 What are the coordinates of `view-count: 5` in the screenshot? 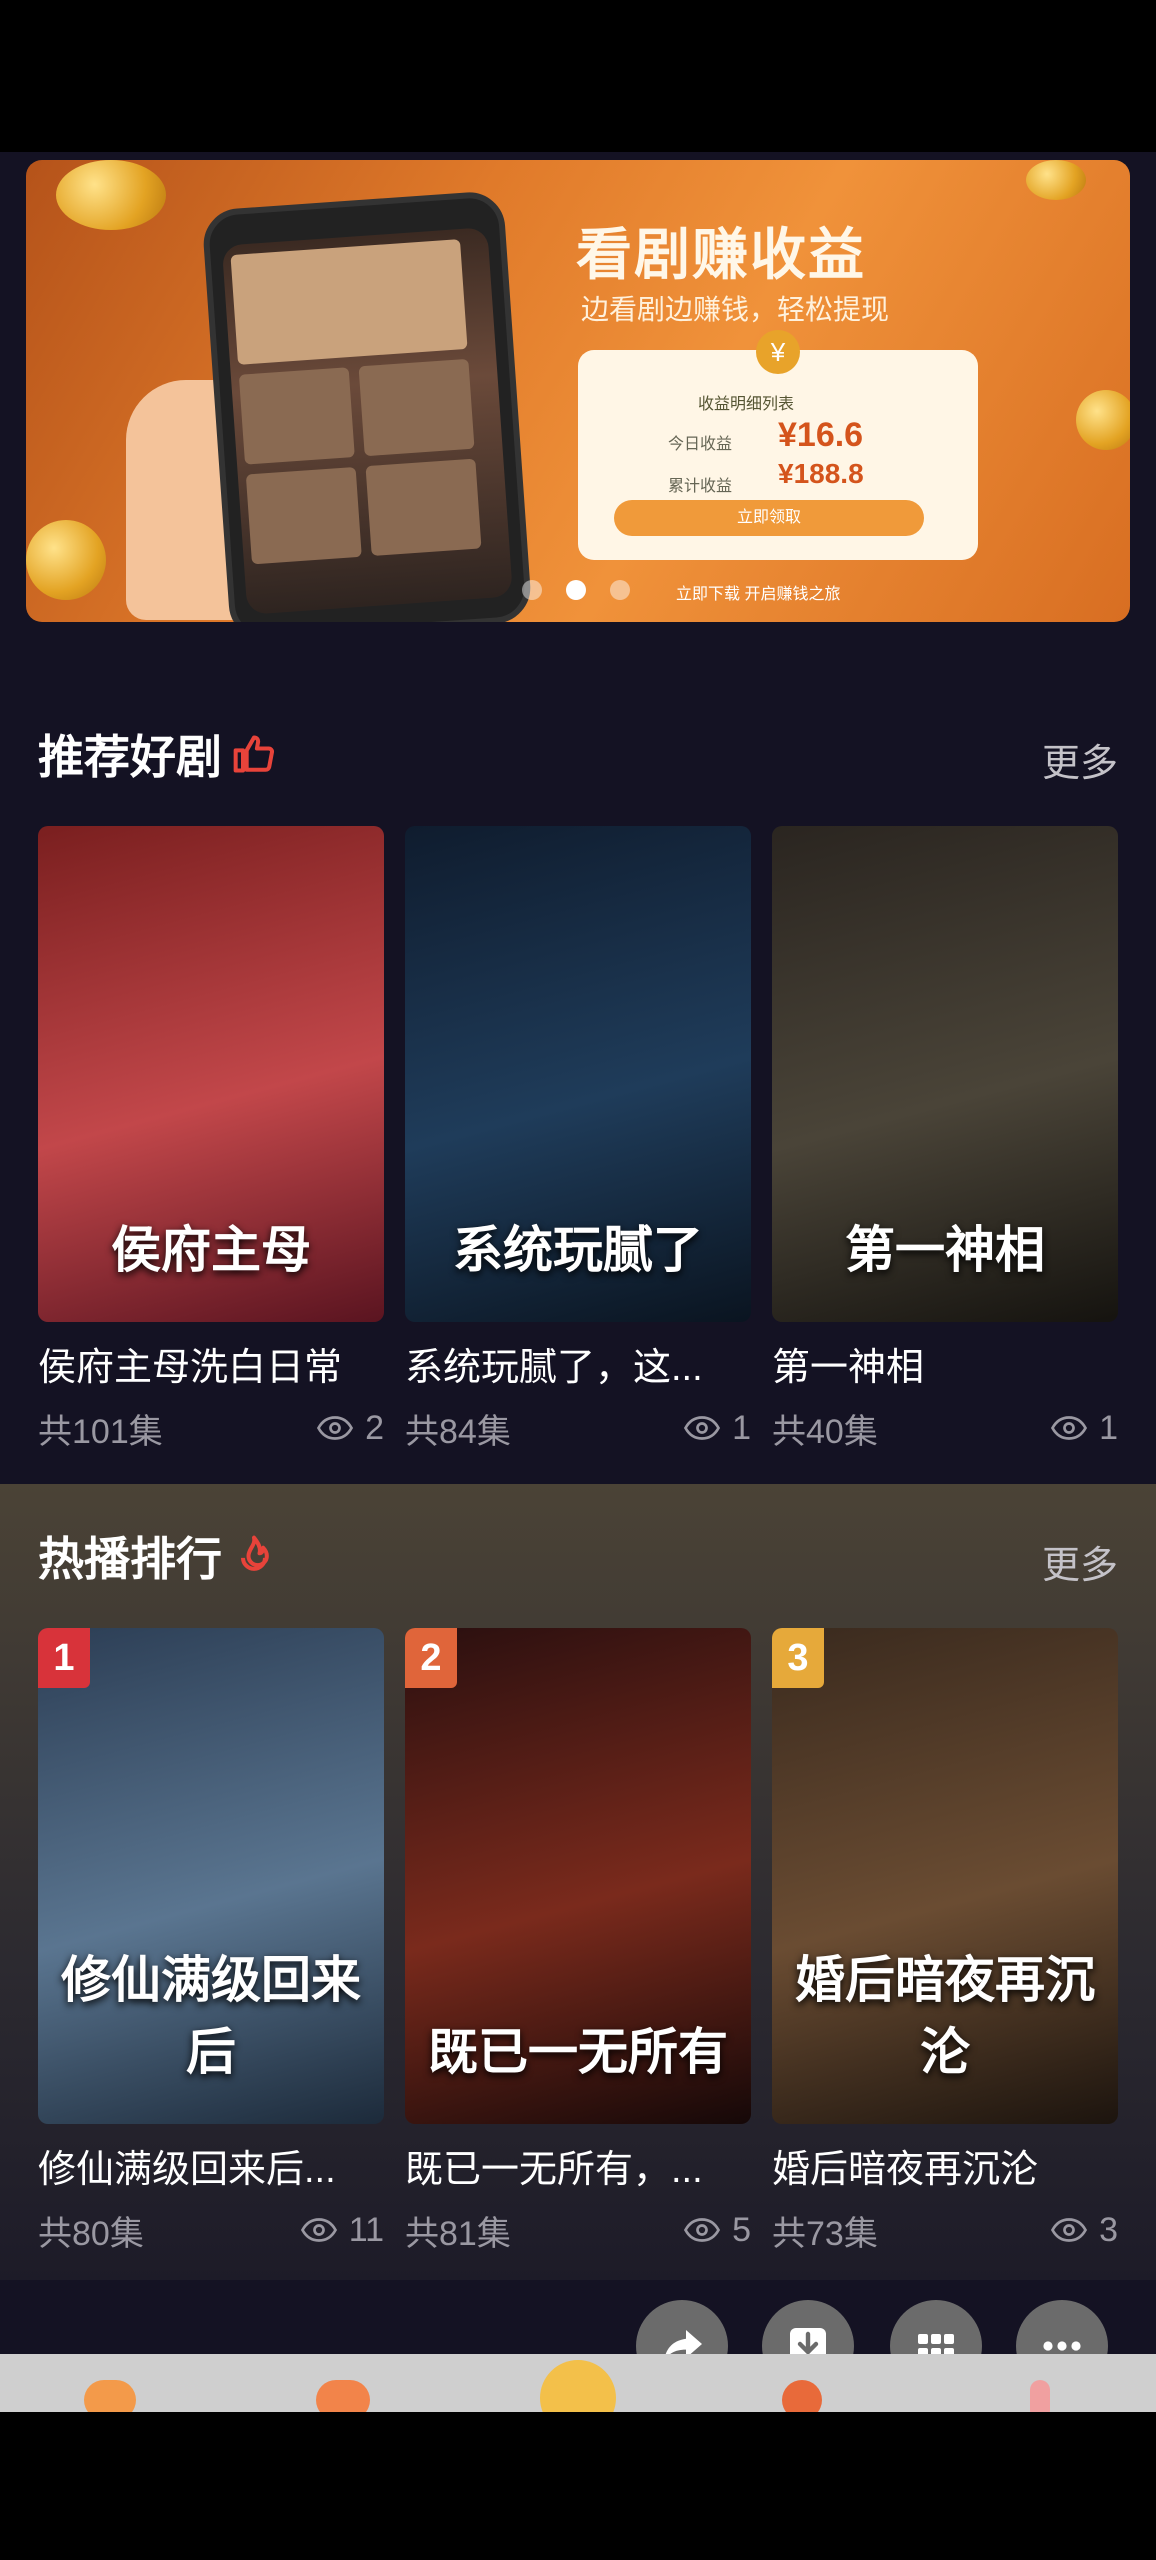 It's located at (717, 2230).